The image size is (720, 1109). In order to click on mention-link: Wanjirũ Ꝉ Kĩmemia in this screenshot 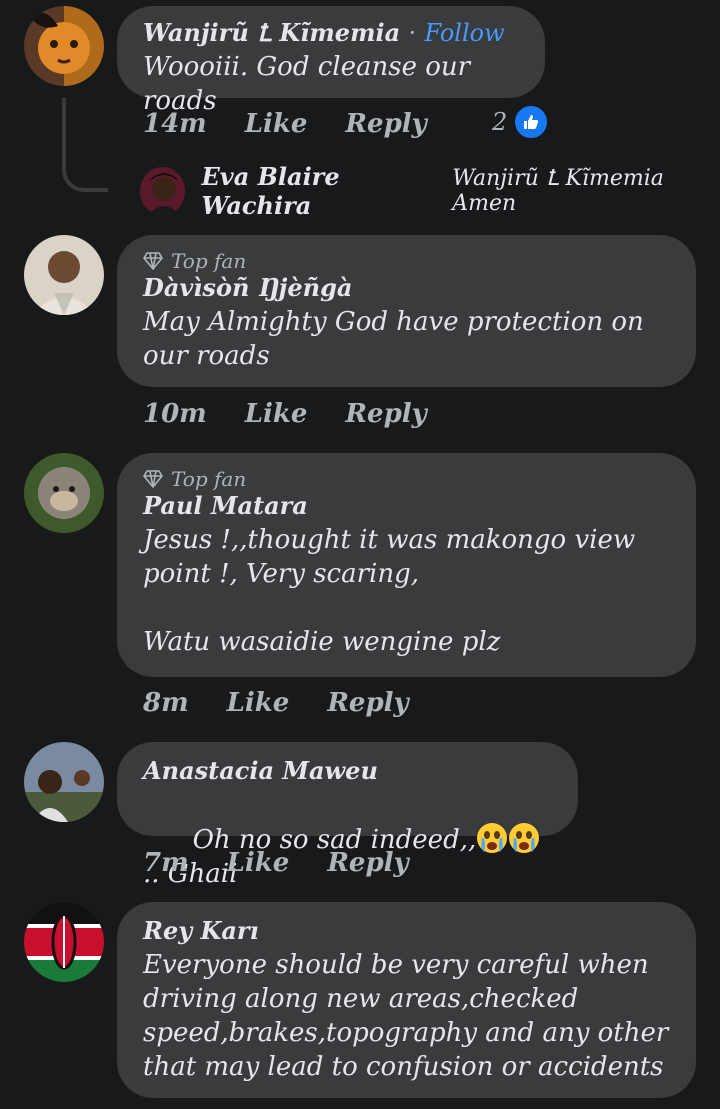, I will do `click(558, 178)`.